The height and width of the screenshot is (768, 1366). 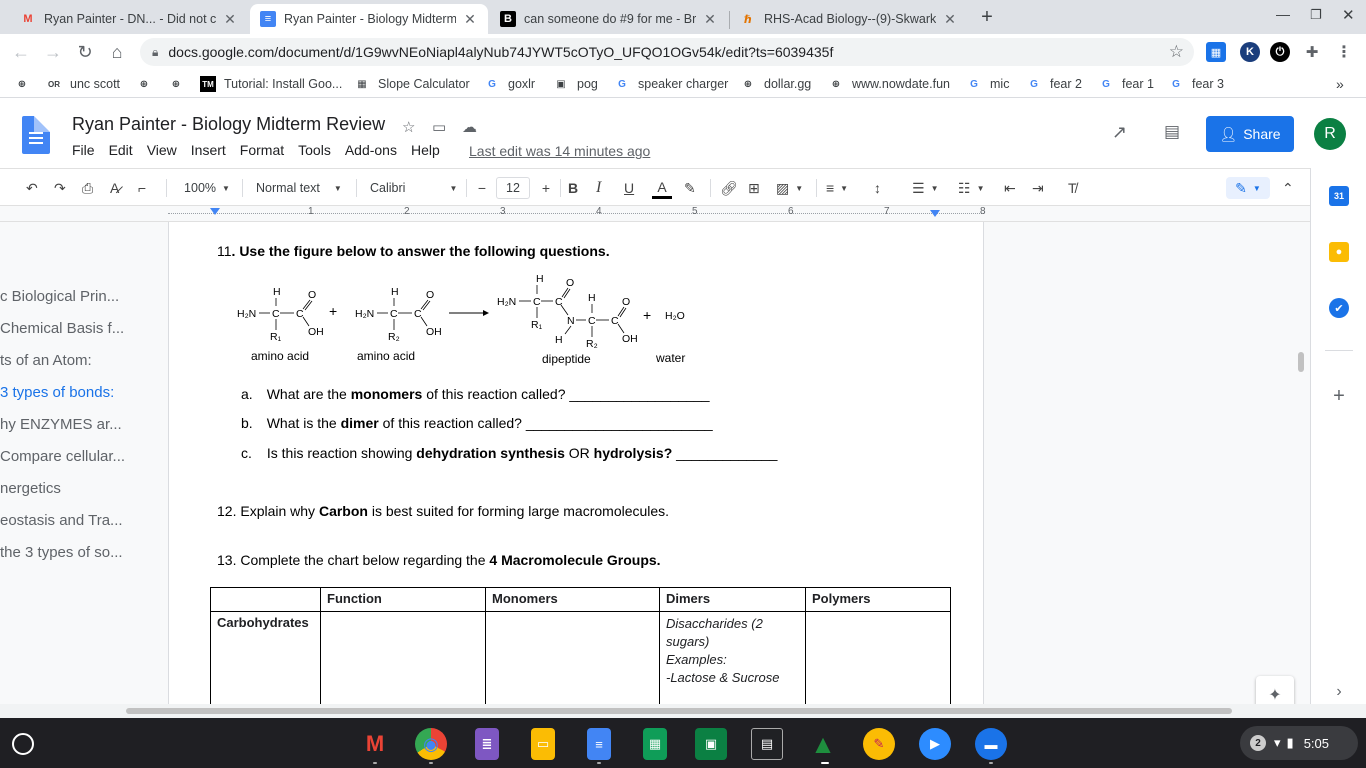 I want to click on share-button: 👤︎ Share, so click(x=1250, y=134).